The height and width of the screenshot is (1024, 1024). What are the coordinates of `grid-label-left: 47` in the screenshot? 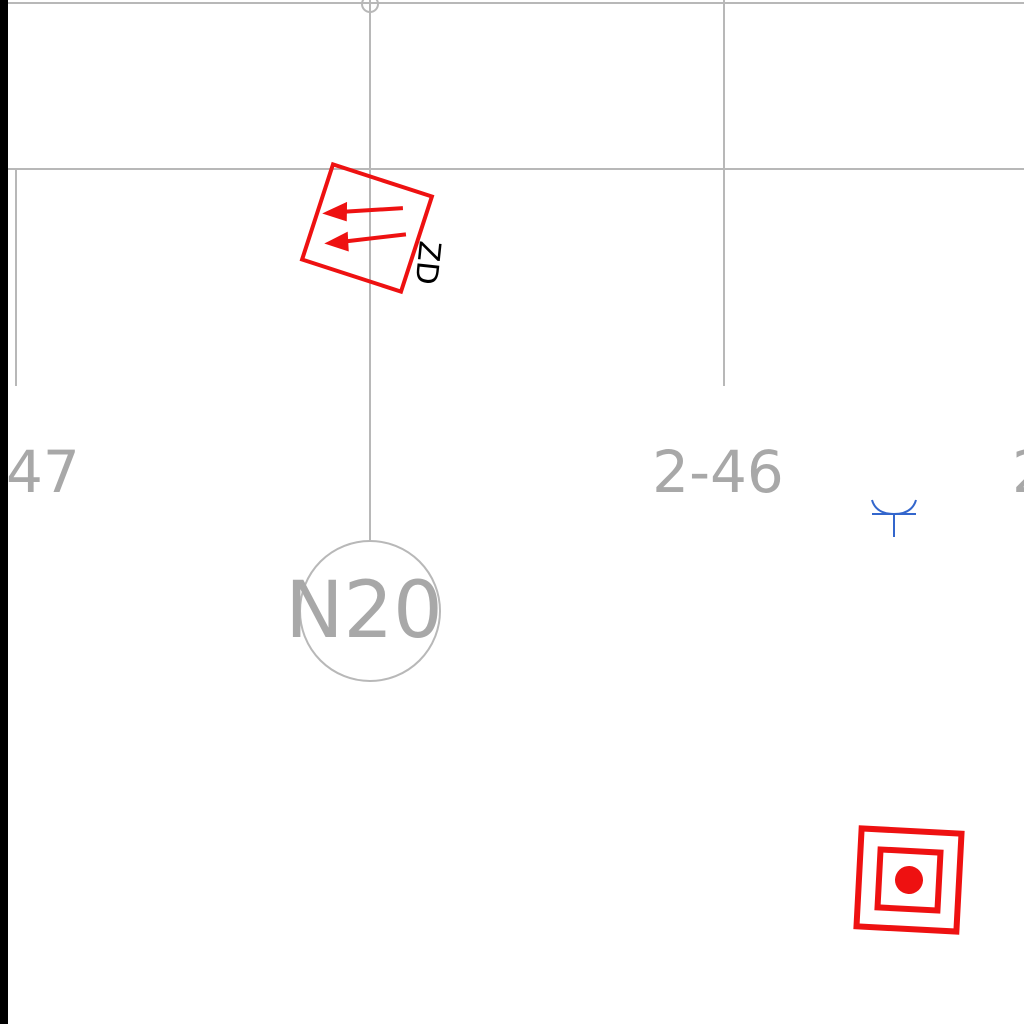 It's located at (43, 472).